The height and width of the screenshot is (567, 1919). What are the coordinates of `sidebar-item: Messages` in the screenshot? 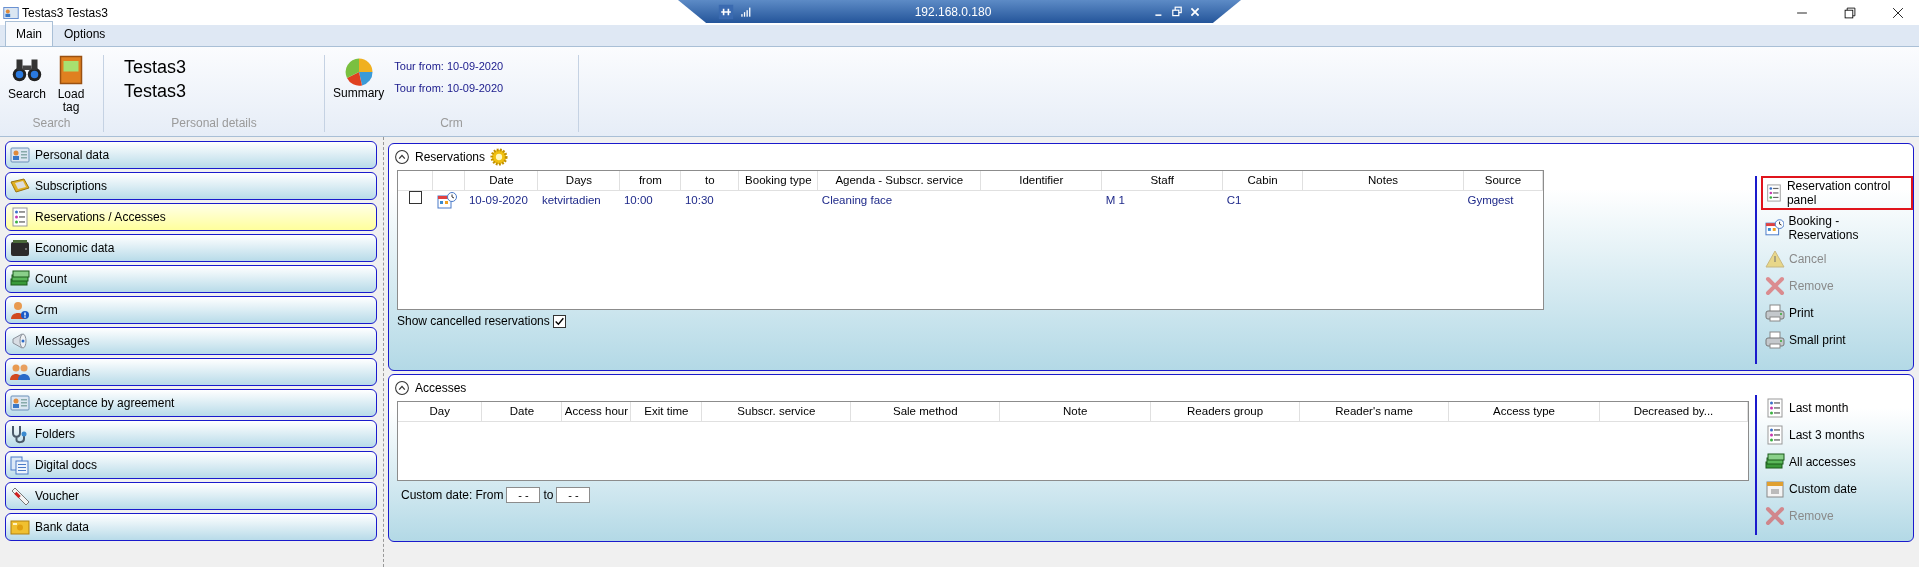 It's located at (191, 341).